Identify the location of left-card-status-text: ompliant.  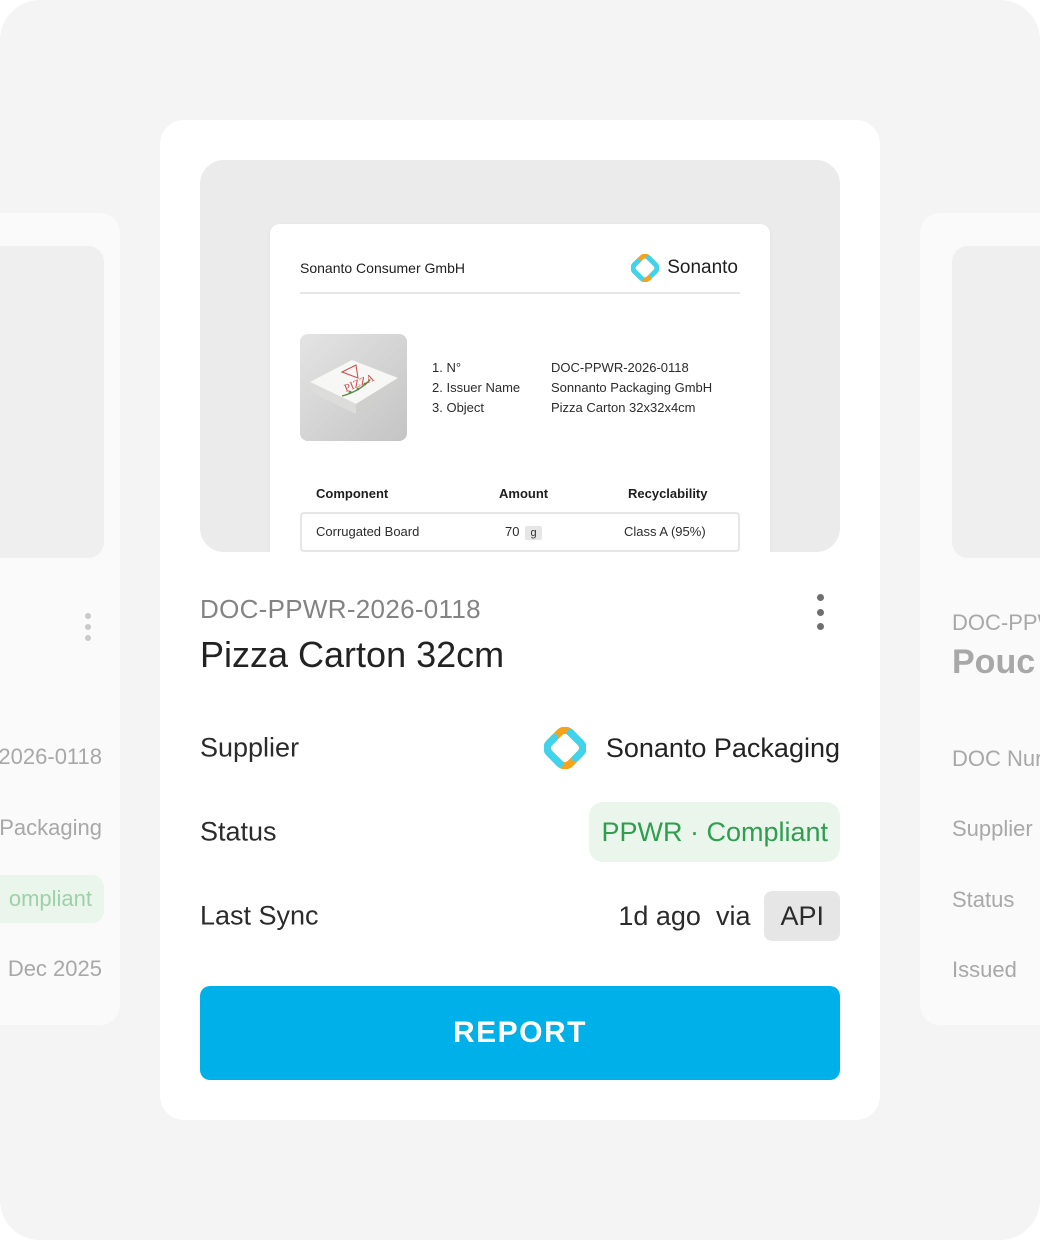
(50, 898).